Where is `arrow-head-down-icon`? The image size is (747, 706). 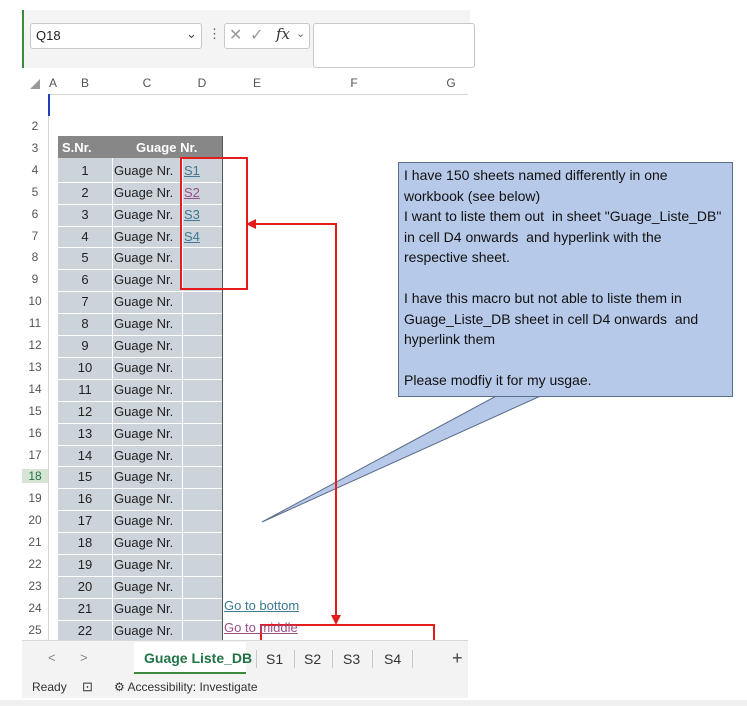 arrow-head-down-icon is located at coordinates (336, 620).